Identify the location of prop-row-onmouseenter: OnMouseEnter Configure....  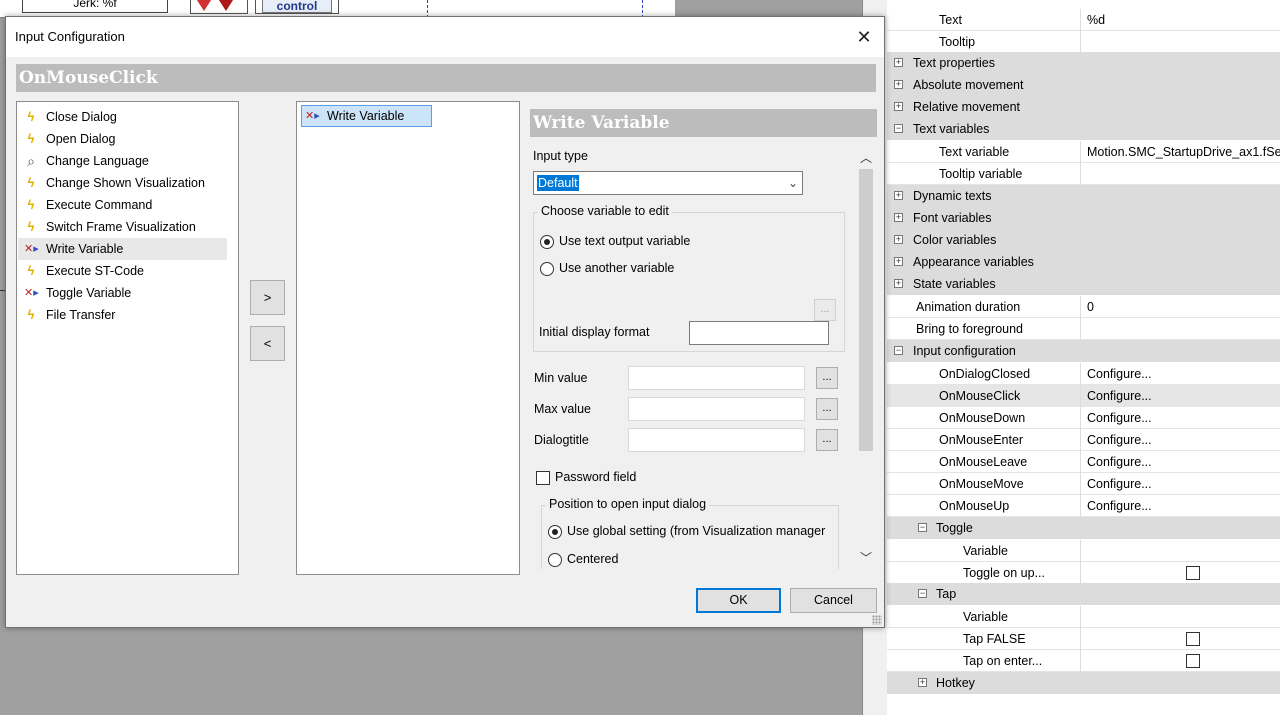
(1083, 440).